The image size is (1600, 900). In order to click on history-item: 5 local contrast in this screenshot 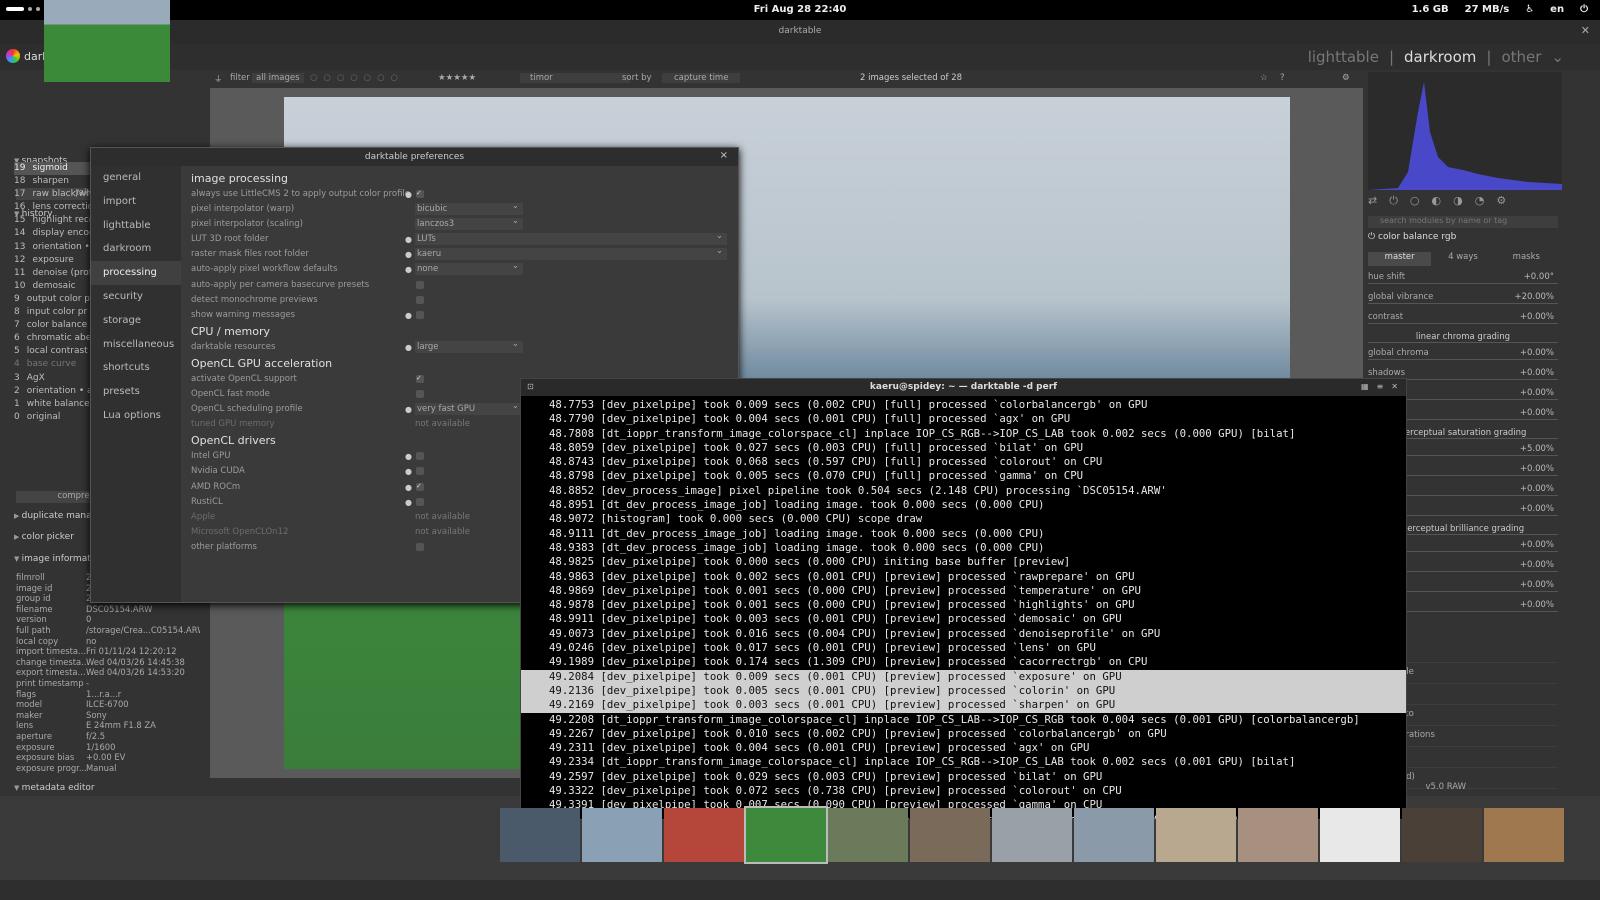, I will do `click(54, 351)`.